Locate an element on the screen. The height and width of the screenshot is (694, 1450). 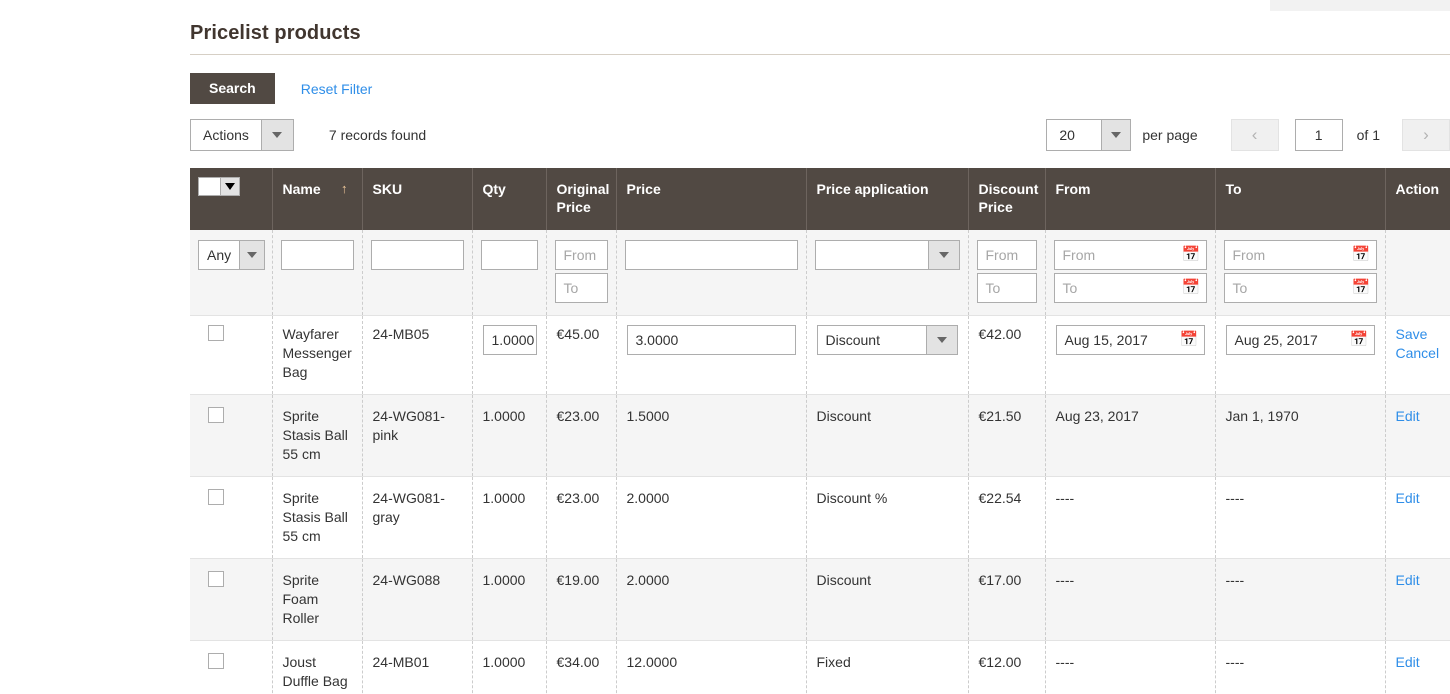
per-page-label: per page is located at coordinates (1170, 135).